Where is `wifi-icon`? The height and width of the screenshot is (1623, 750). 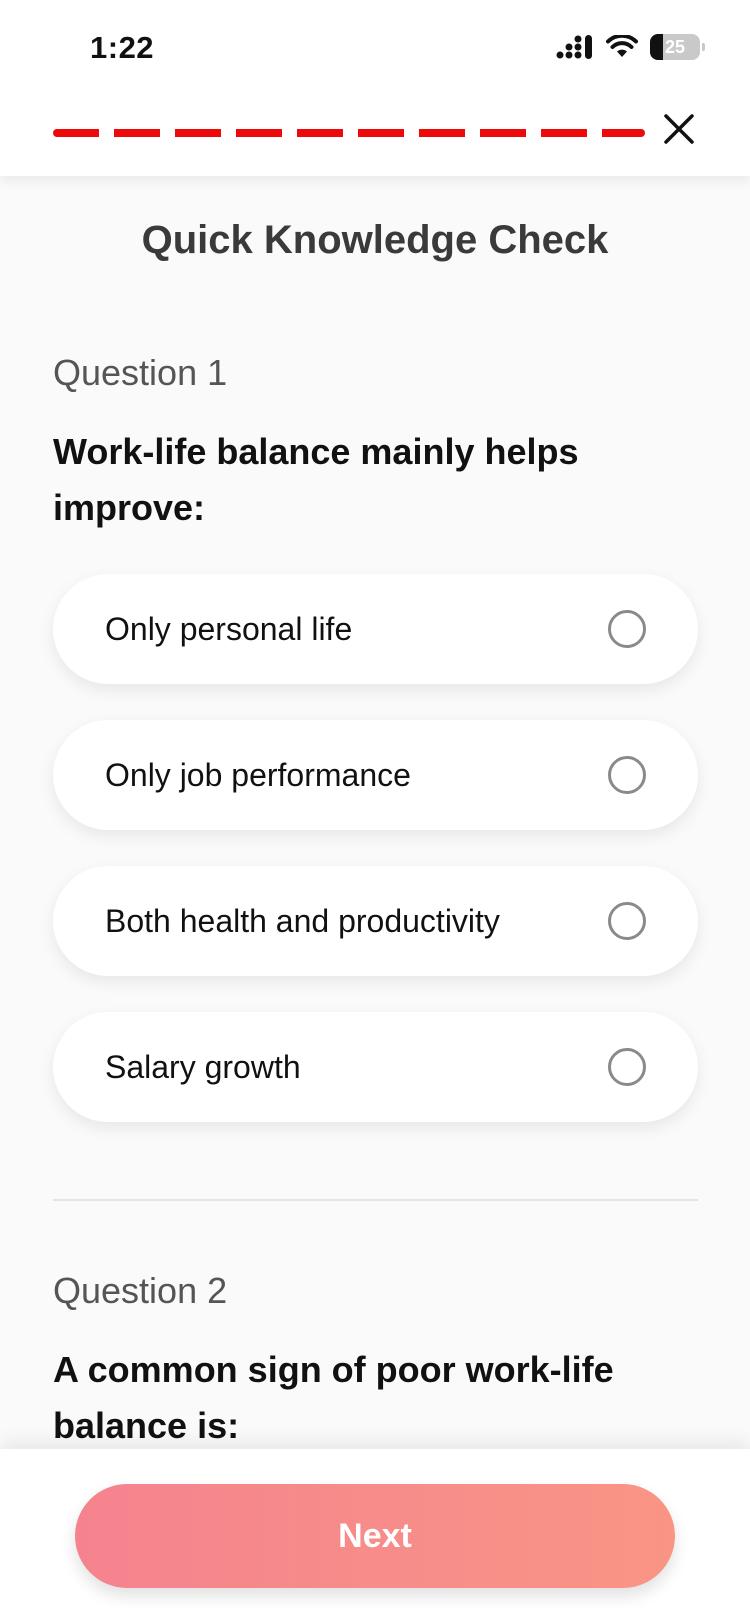
wifi-icon is located at coordinates (622, 46).